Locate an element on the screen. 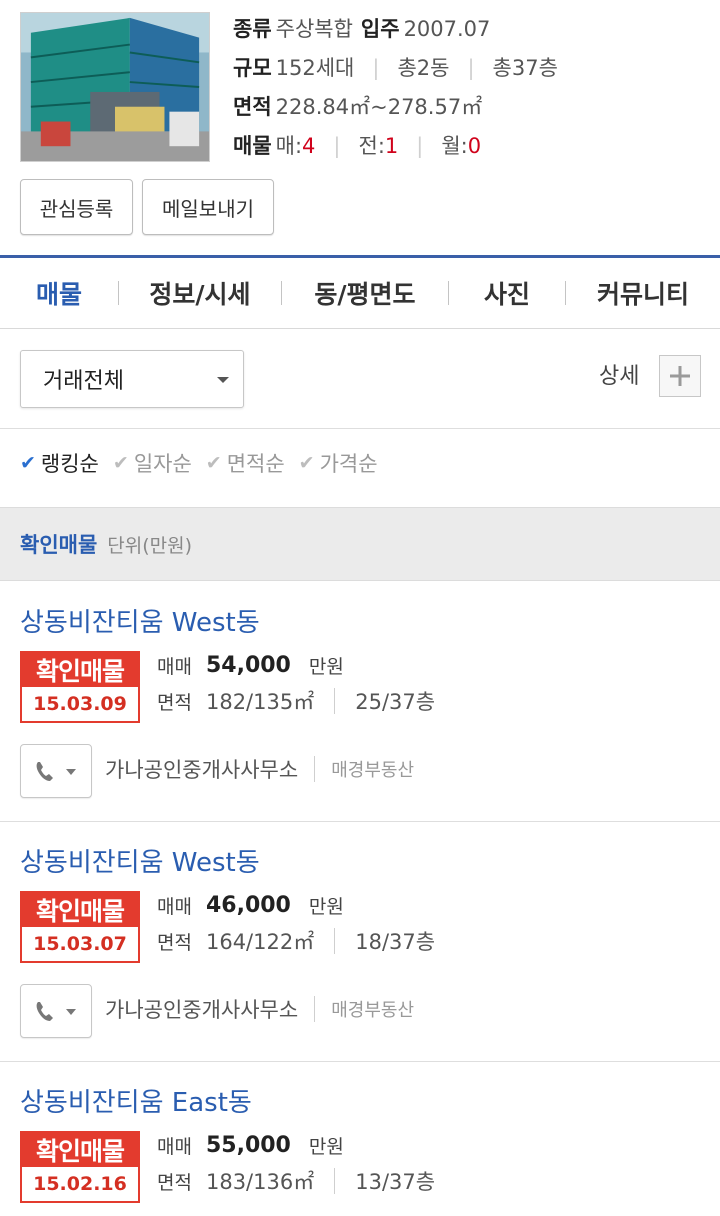 Image resolution: width=720 pixels, height=1216 pixels. tab-label: 동/평면도 is located at coordinates (365, 294).